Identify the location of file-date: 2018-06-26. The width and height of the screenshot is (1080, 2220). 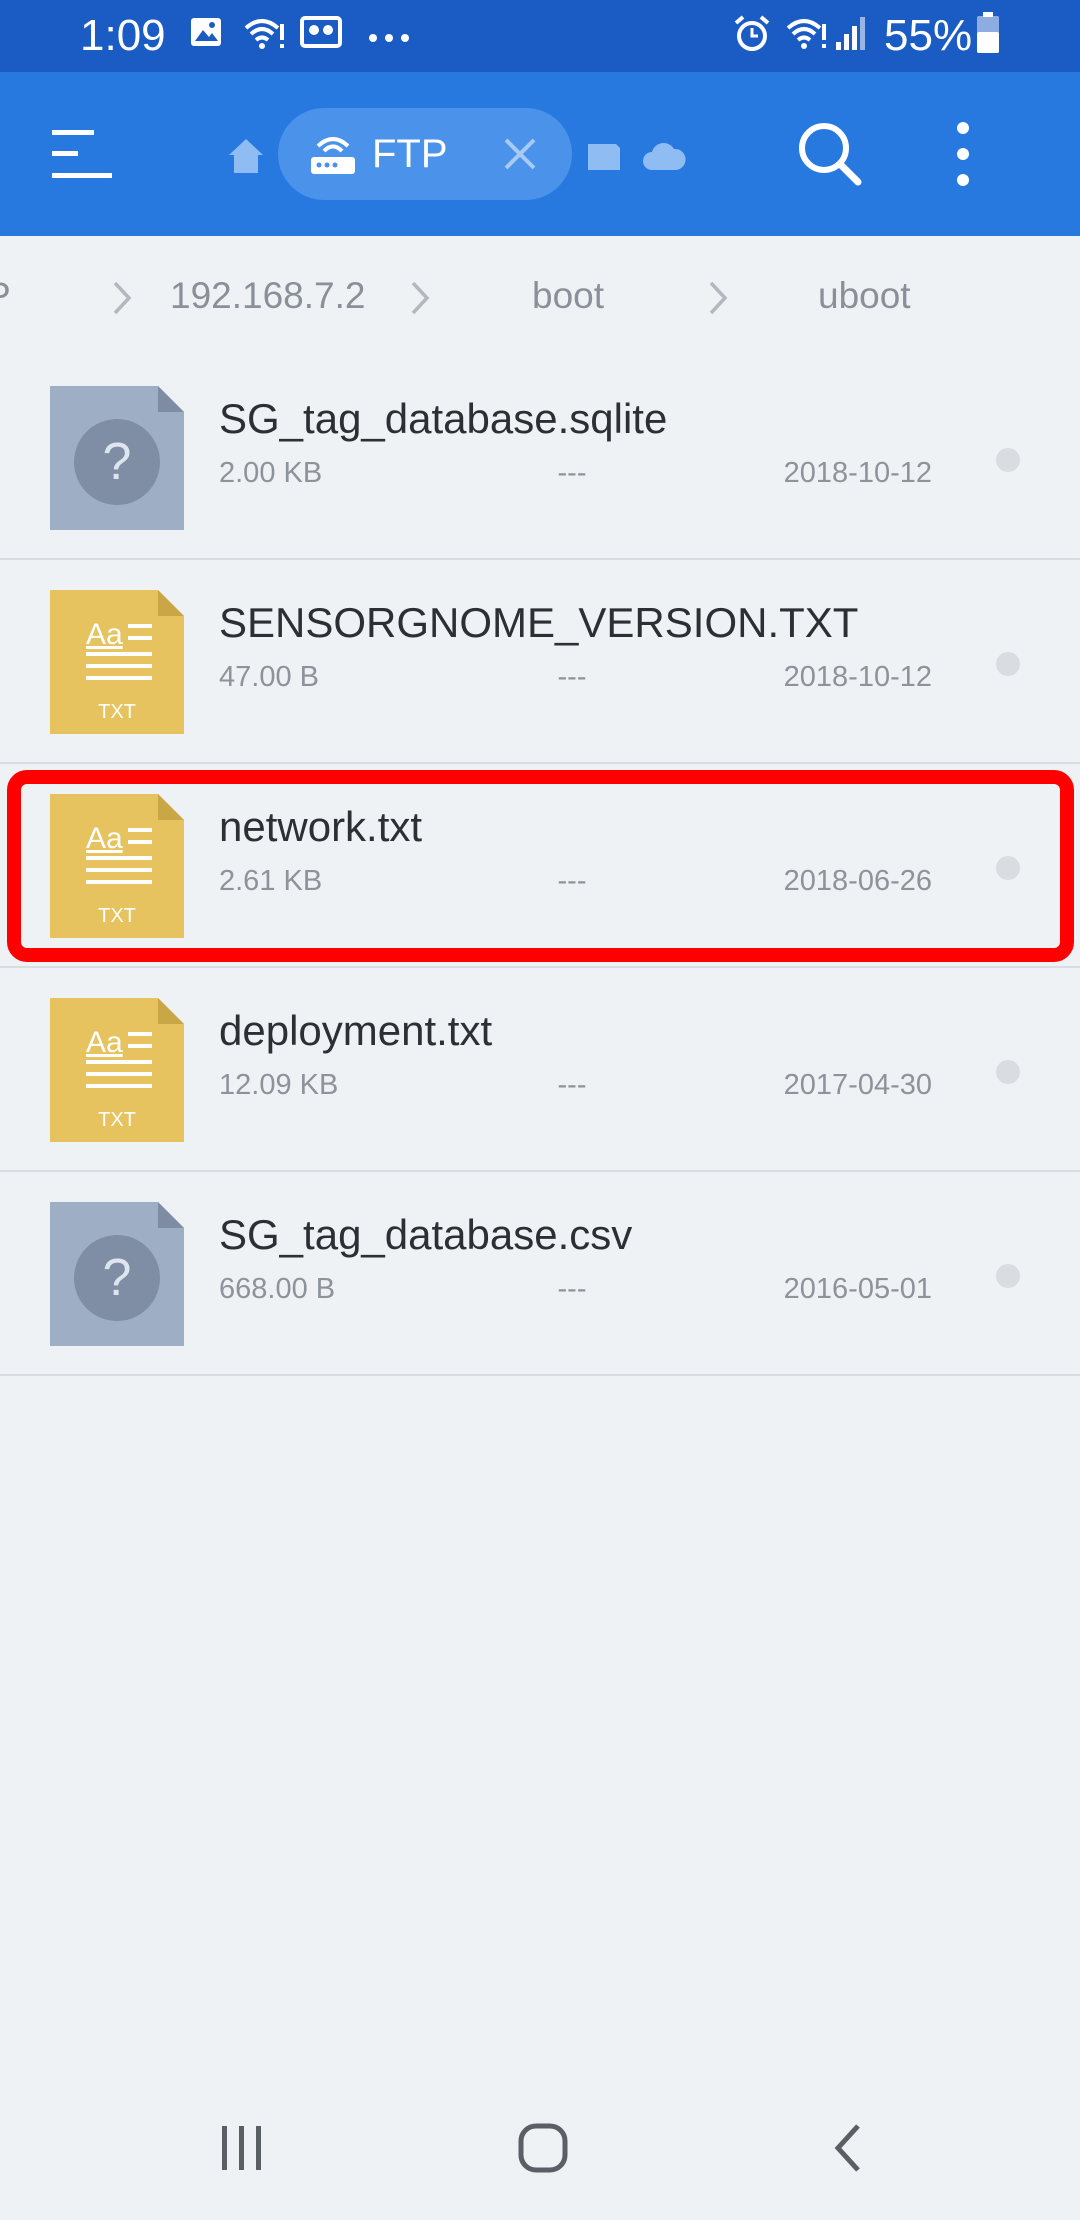
(857, 881).